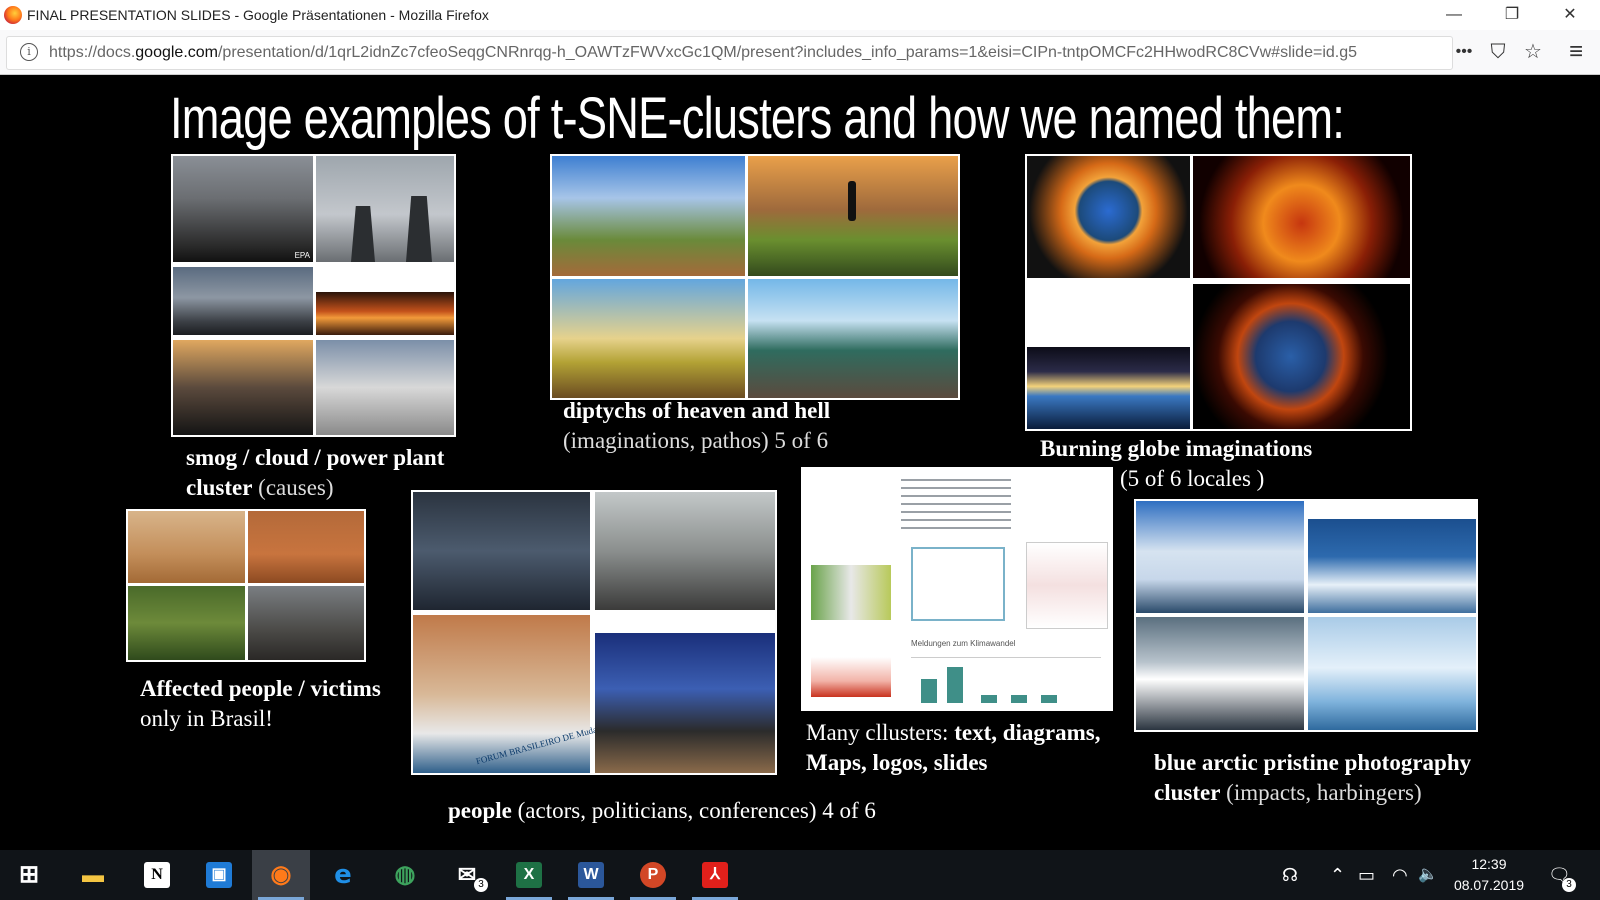  Describe the element at coordinates (243, 301) in the screenshot. I see `factory-skyline-photo` at that location.